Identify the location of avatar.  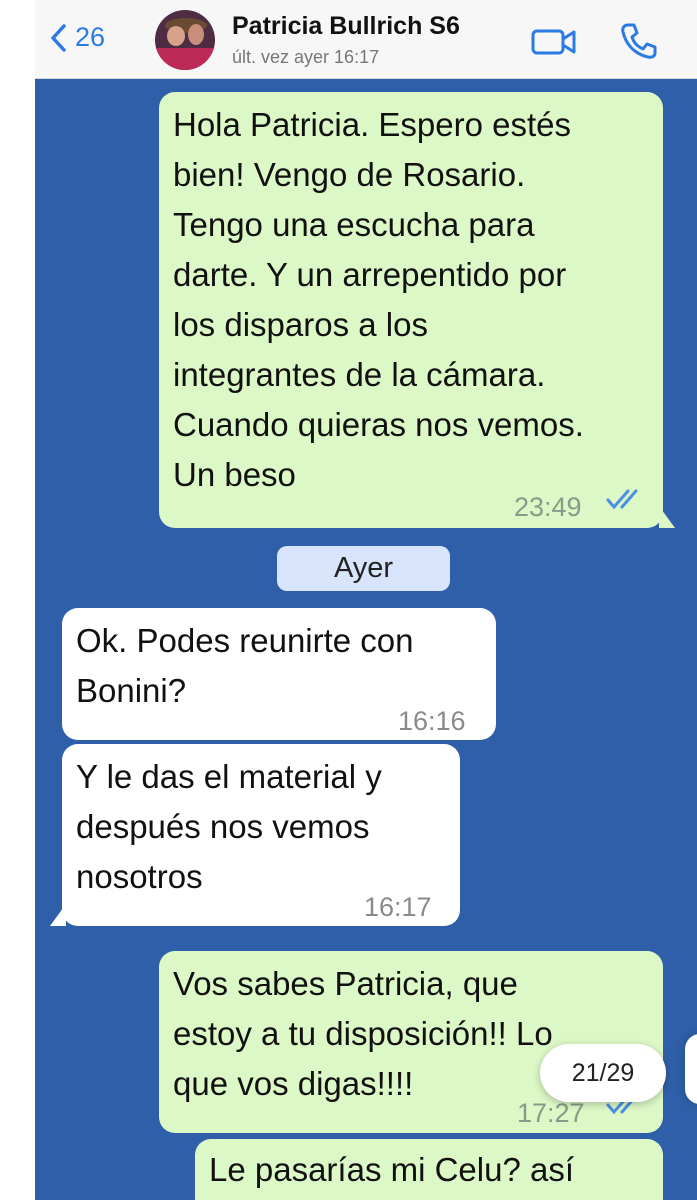
(185, 40).